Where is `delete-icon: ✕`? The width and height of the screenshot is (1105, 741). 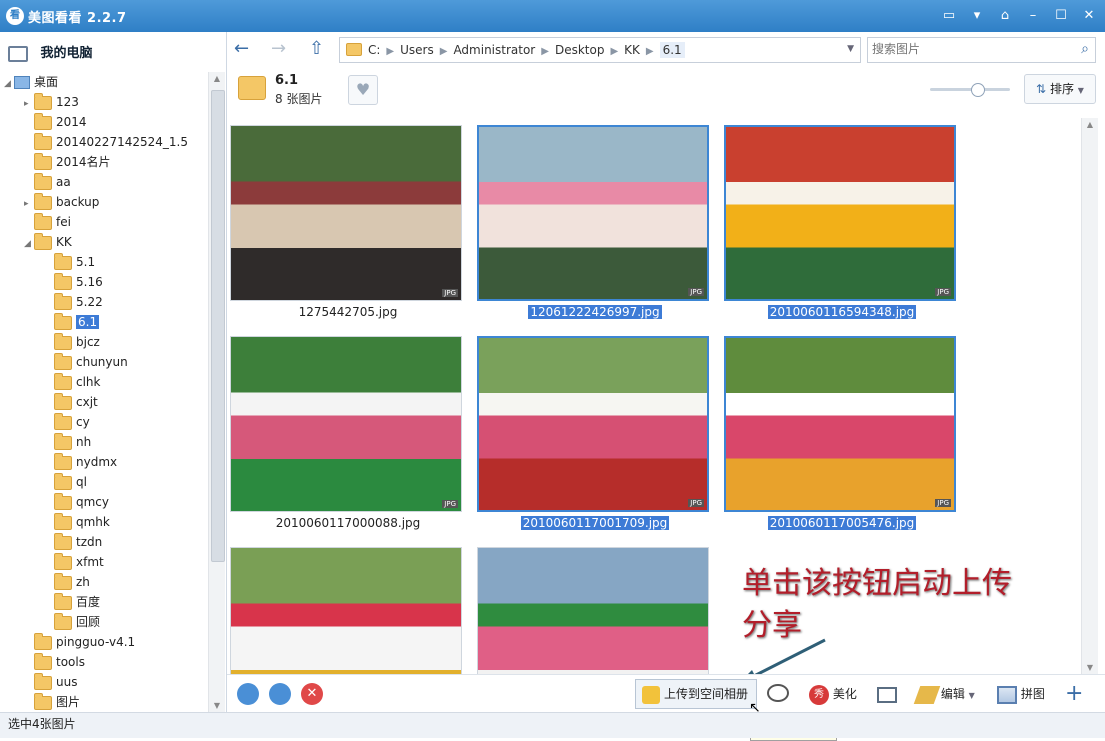 delete-icon: ✕ is located at coordinates (312, 694).